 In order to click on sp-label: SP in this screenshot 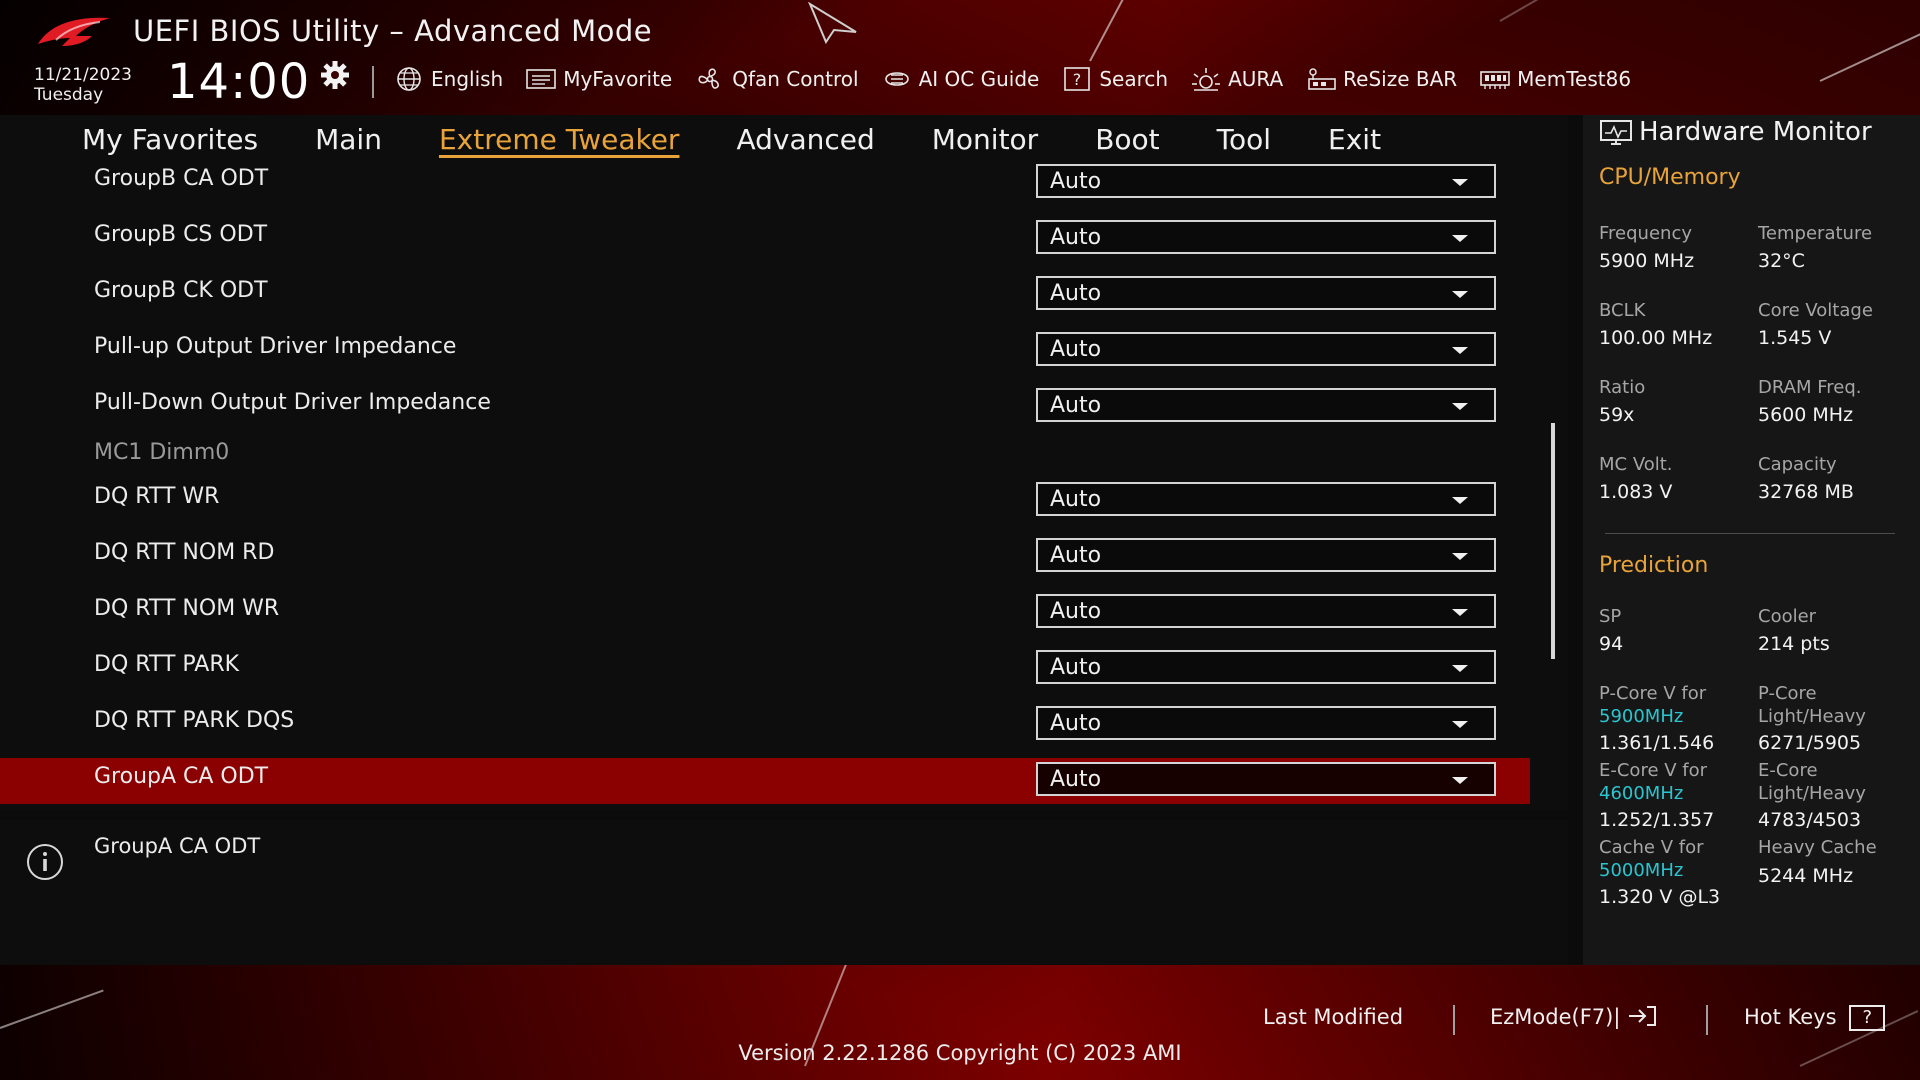, I will do `click(1610, 616)`.